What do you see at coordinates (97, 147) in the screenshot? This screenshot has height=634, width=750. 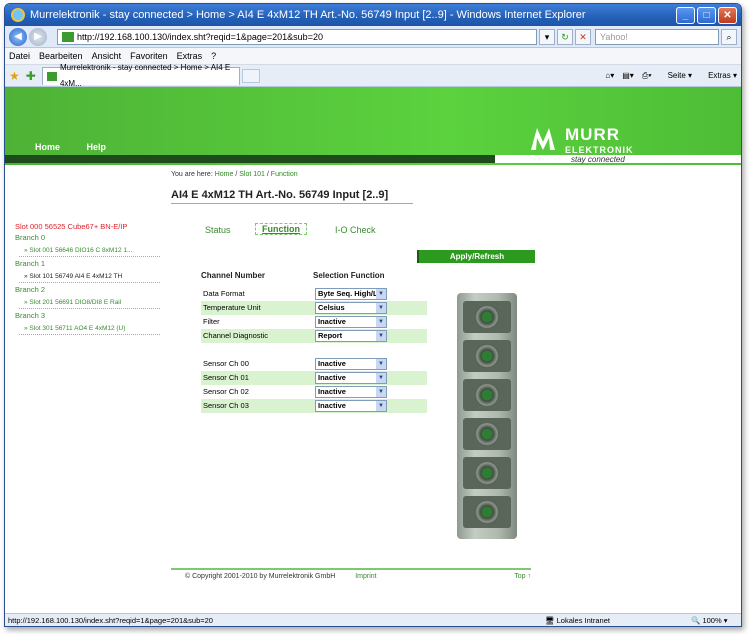 I see `nav-help: Help` at bounding box center [97, 147].